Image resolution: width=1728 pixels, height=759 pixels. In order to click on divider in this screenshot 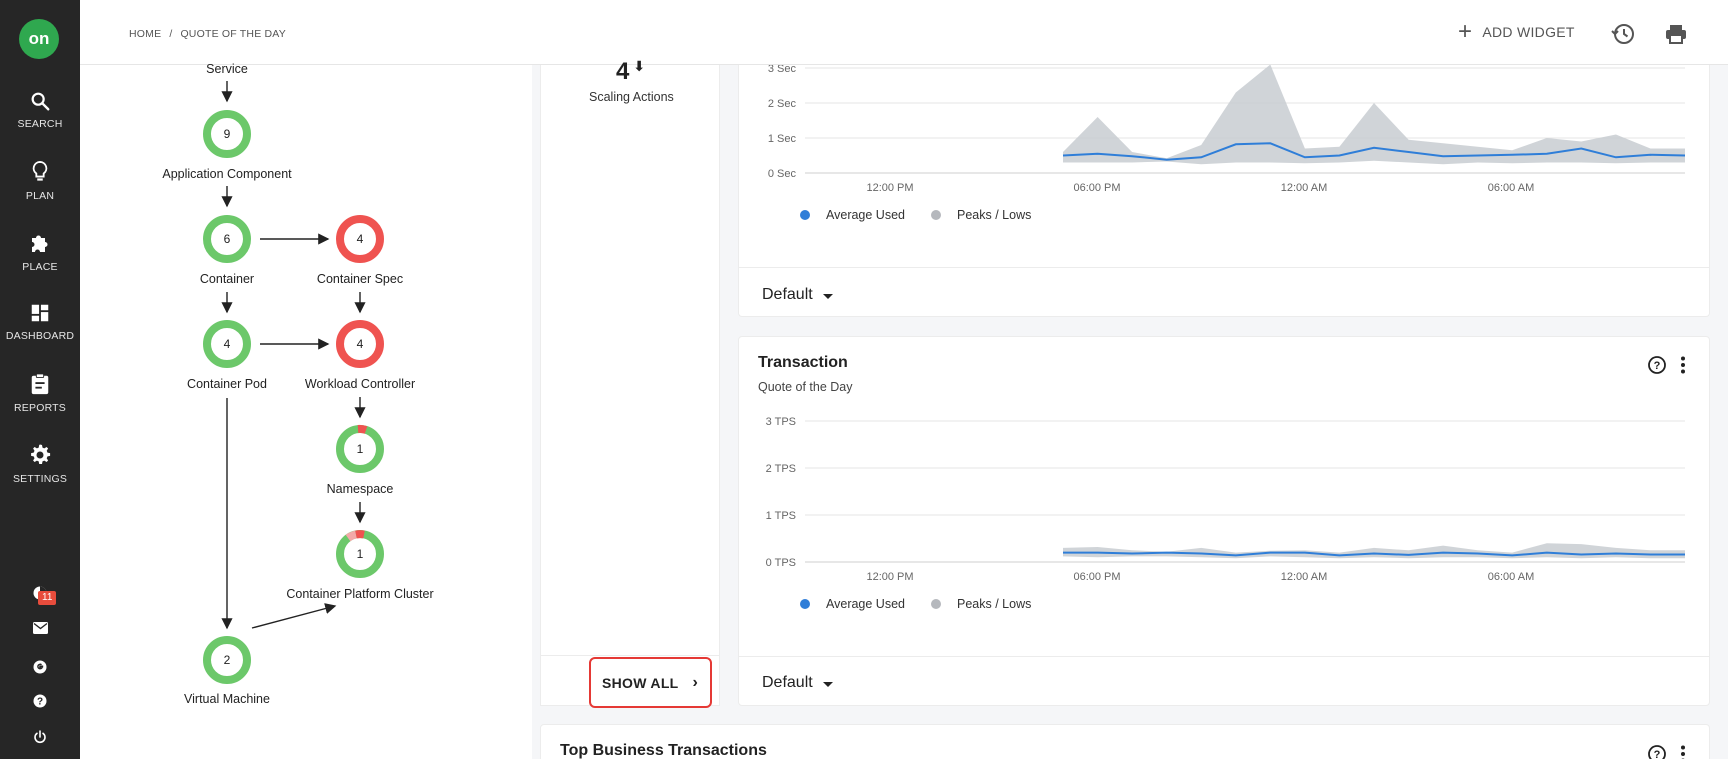, I will do `click(1224, 267)`.